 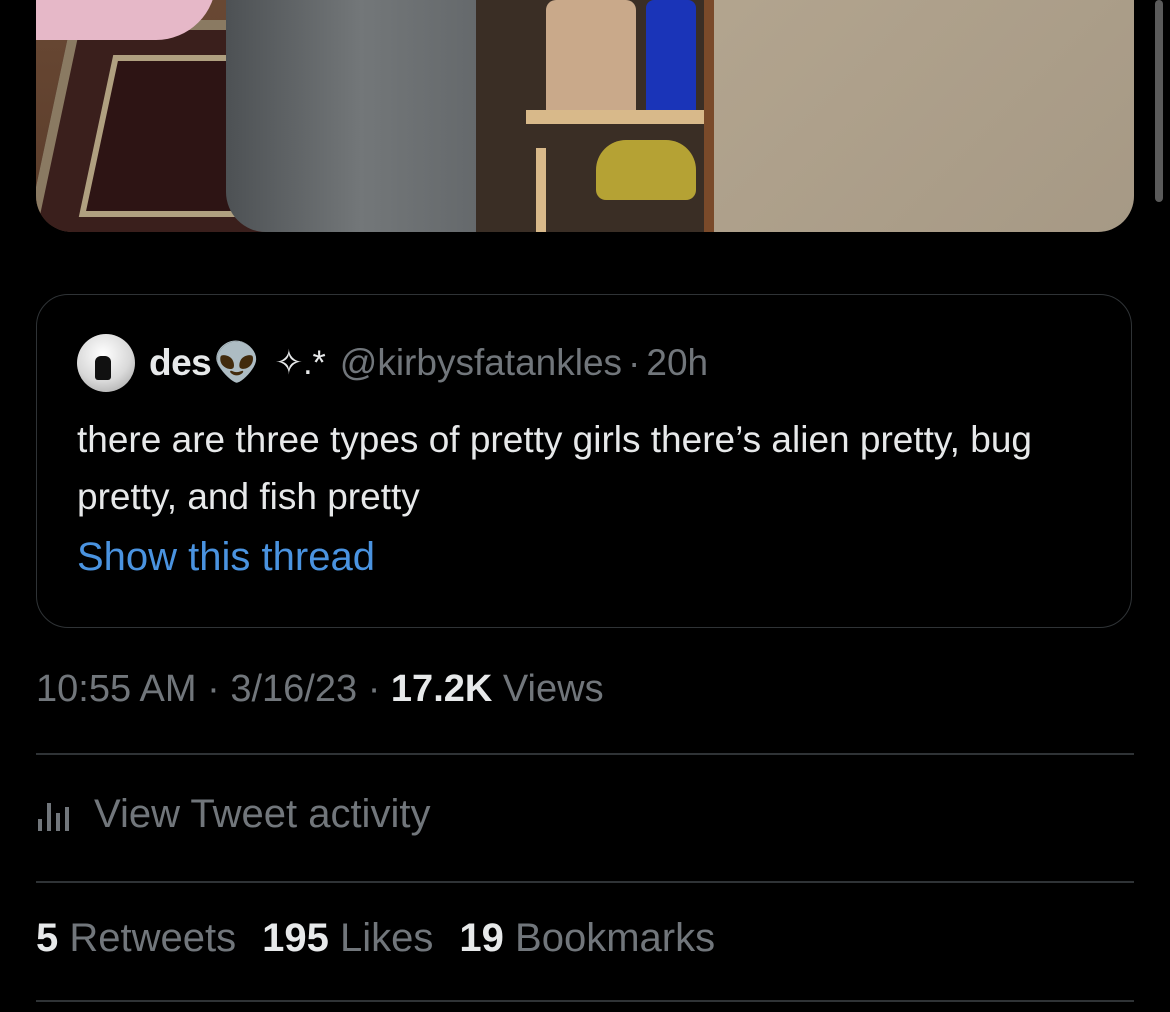 I want to click on photo-shelf, so click(x=616, y=117).